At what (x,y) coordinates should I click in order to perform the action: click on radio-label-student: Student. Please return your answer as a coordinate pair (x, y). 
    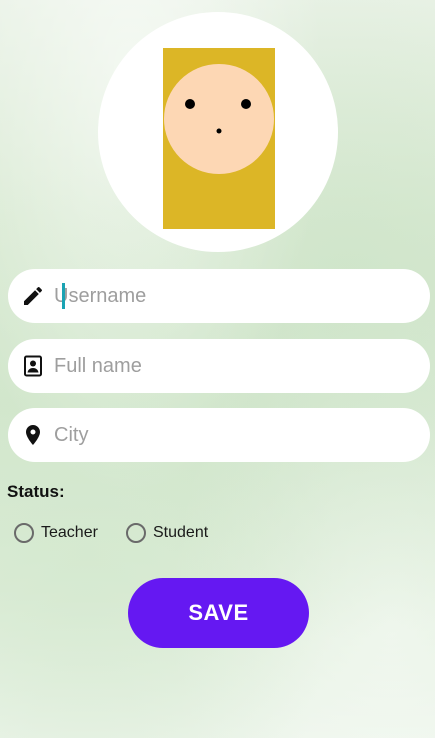
    Looking at the image, I should click on (181, 532).